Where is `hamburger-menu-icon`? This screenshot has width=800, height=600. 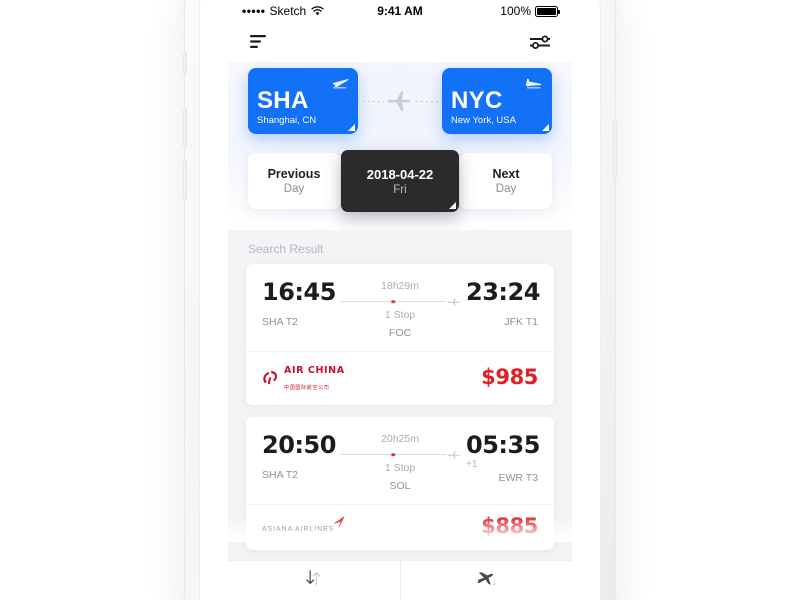
hamburger-menu-icon is located at coordinates (259, 42).